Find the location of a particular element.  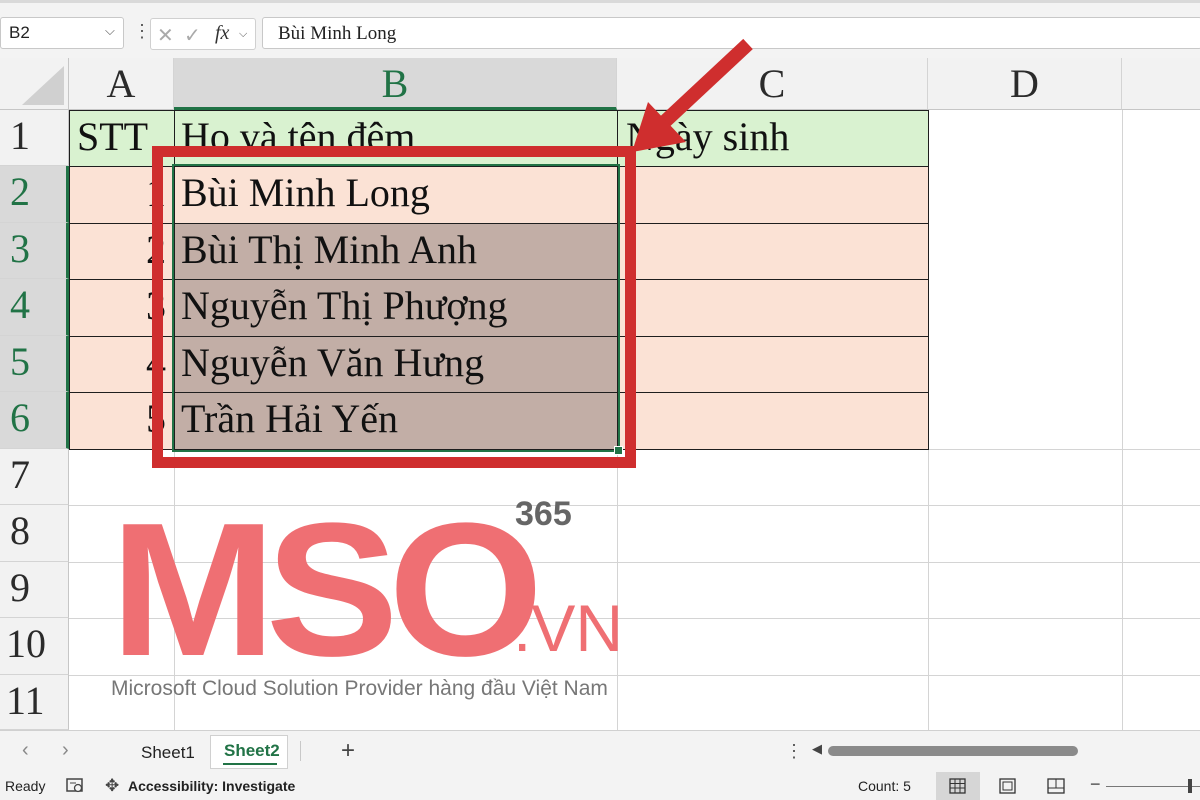

selection-count: Count: 5 is located at coordinates (884, 786).